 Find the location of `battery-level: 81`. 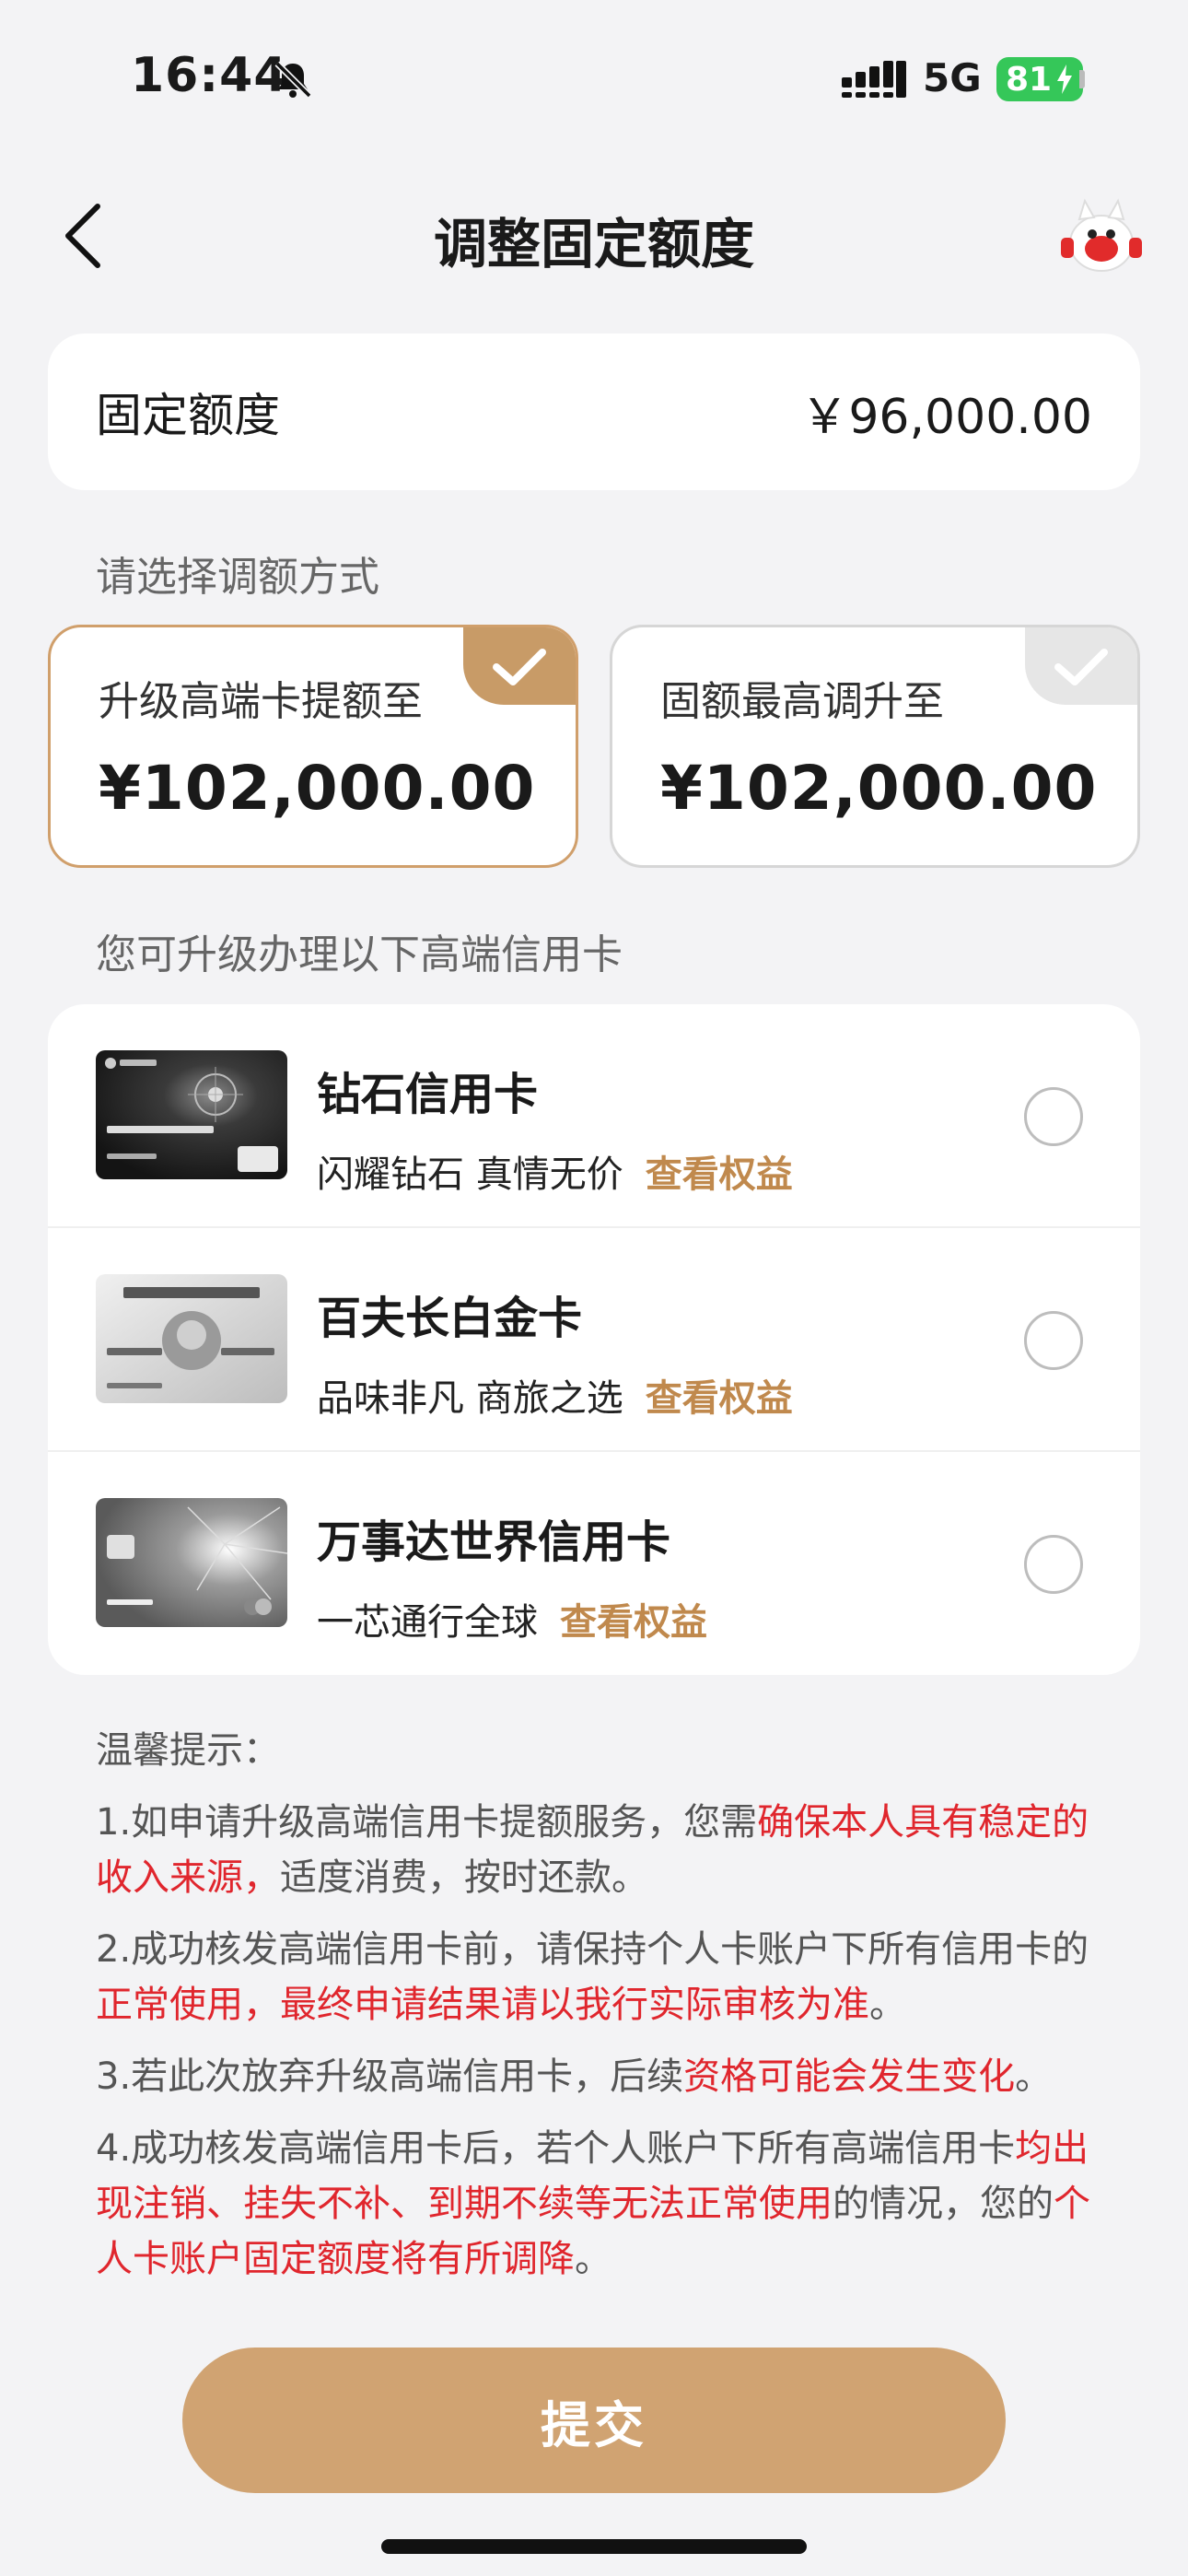

battery-level: 81 is located at coordinates (1029, 79).